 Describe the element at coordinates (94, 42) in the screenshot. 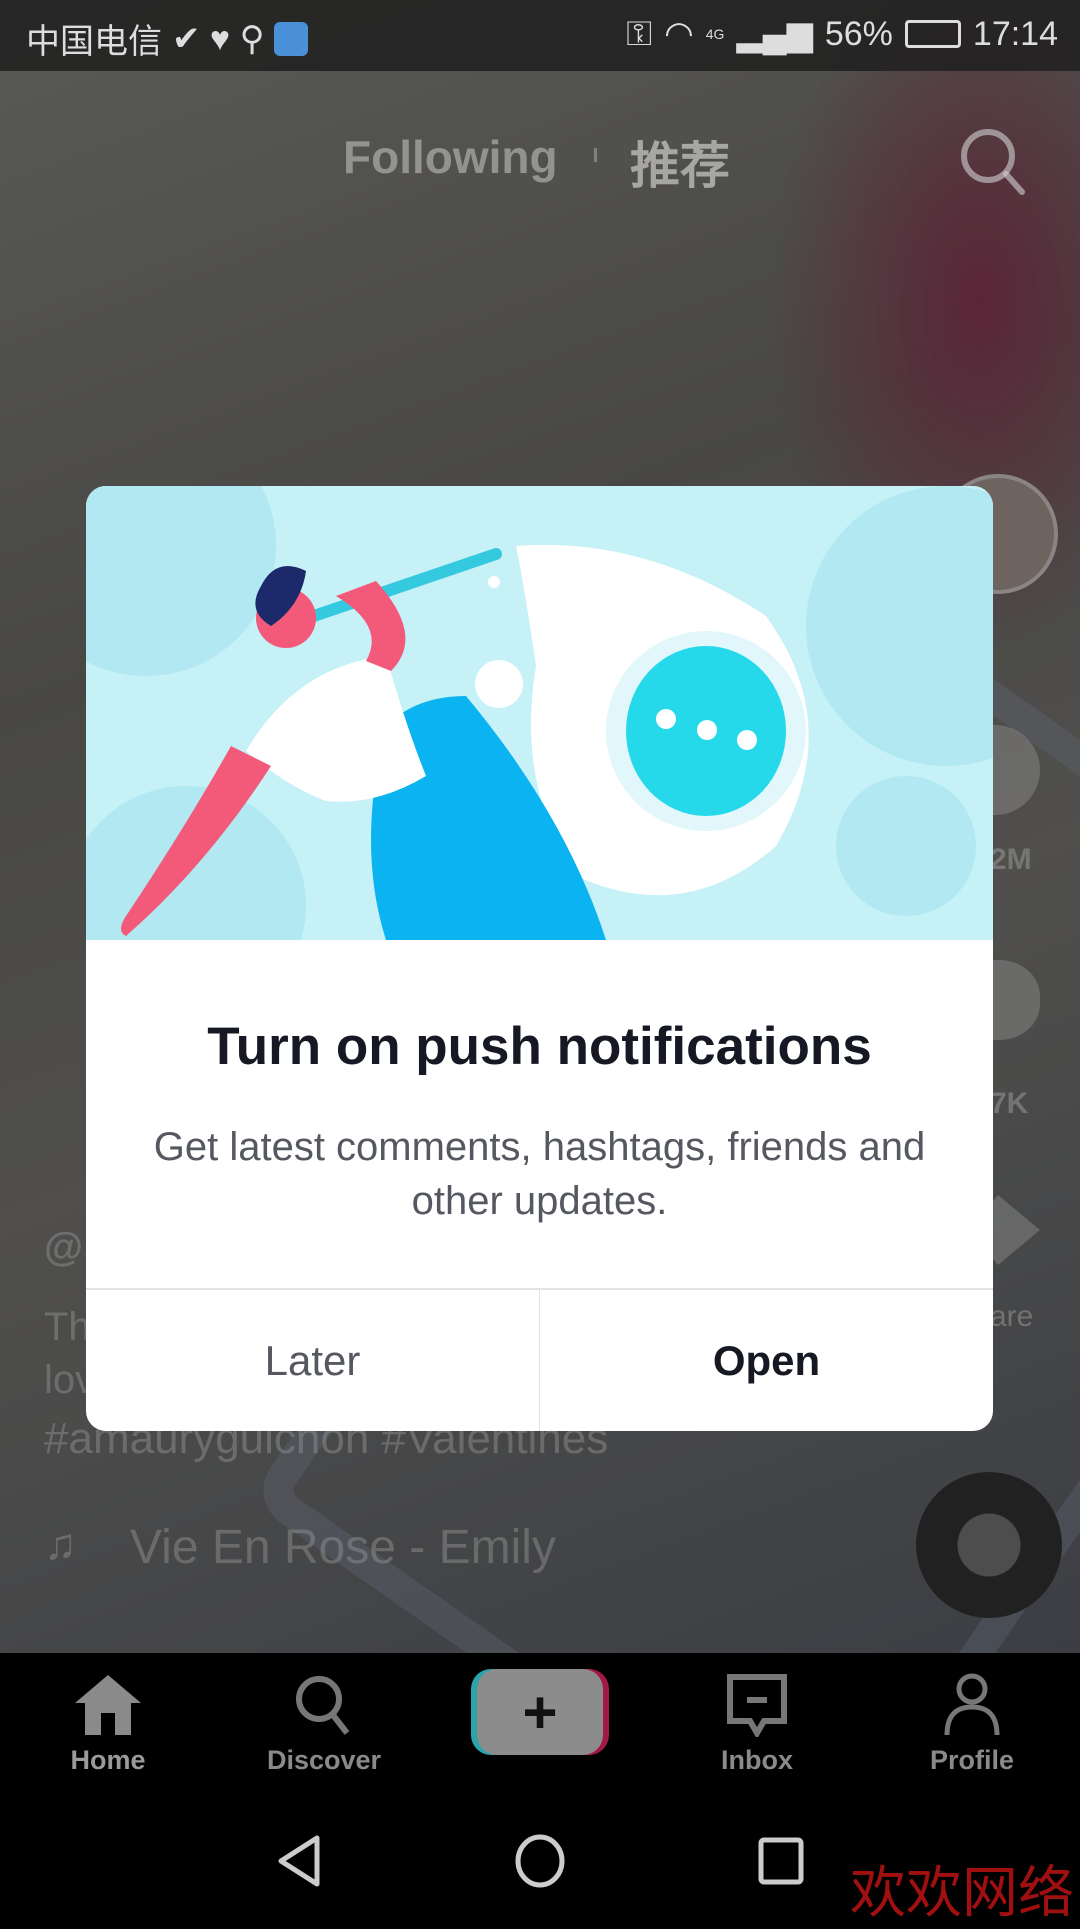

I see `carrier: 中国电信` at that location.